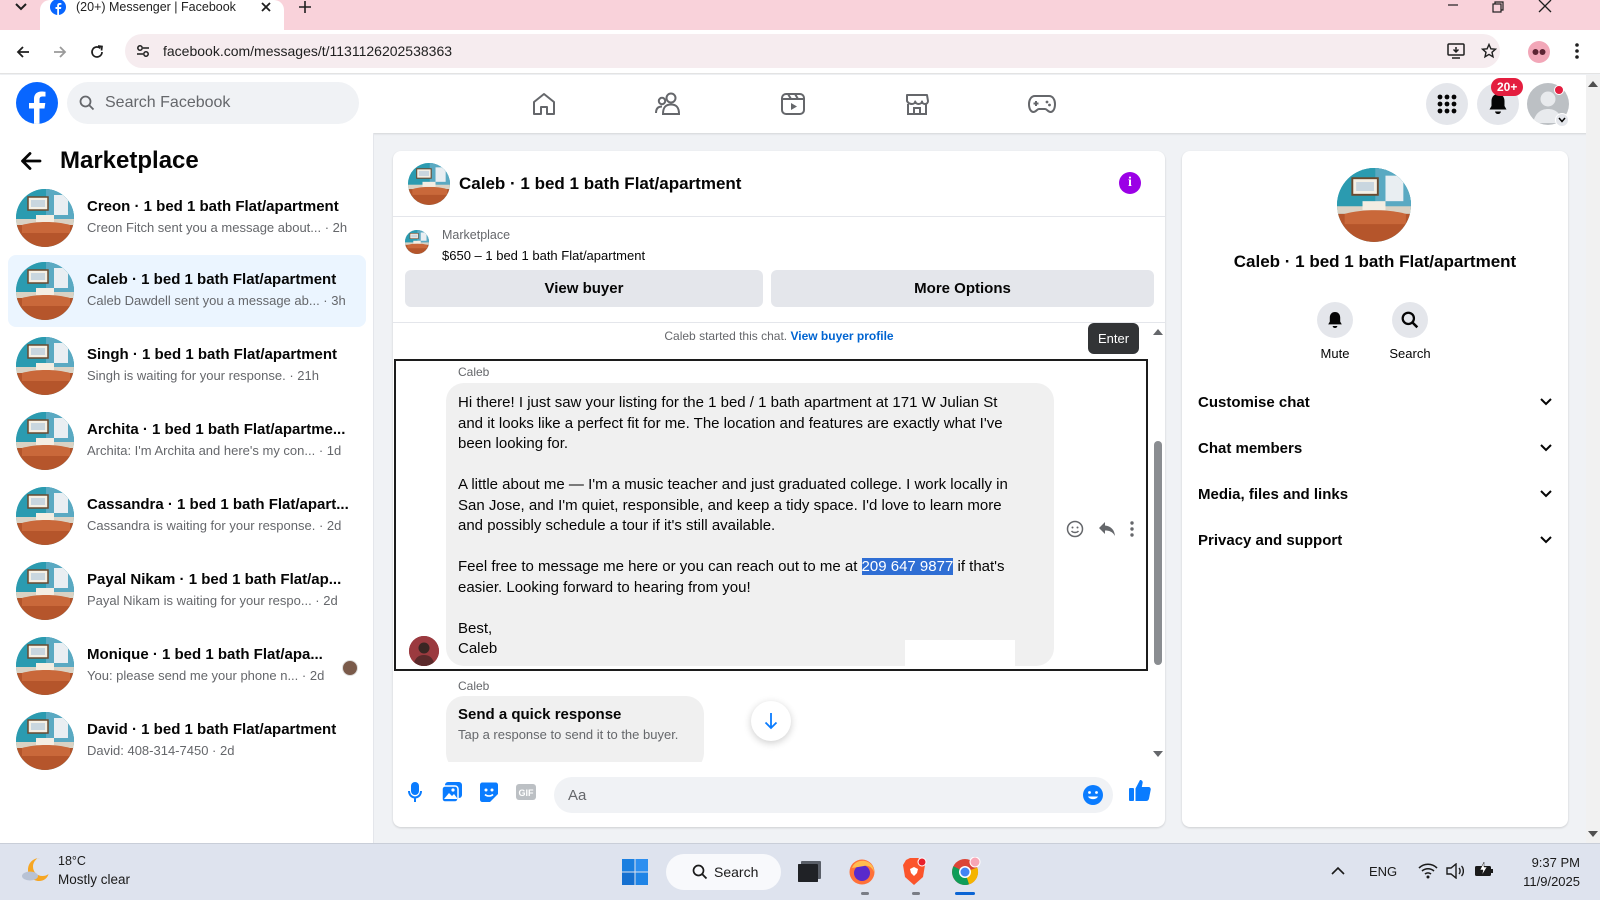  Describe the element at coordinates (266, 7) in the screenshot. I see `close-tab-icon` at that location.